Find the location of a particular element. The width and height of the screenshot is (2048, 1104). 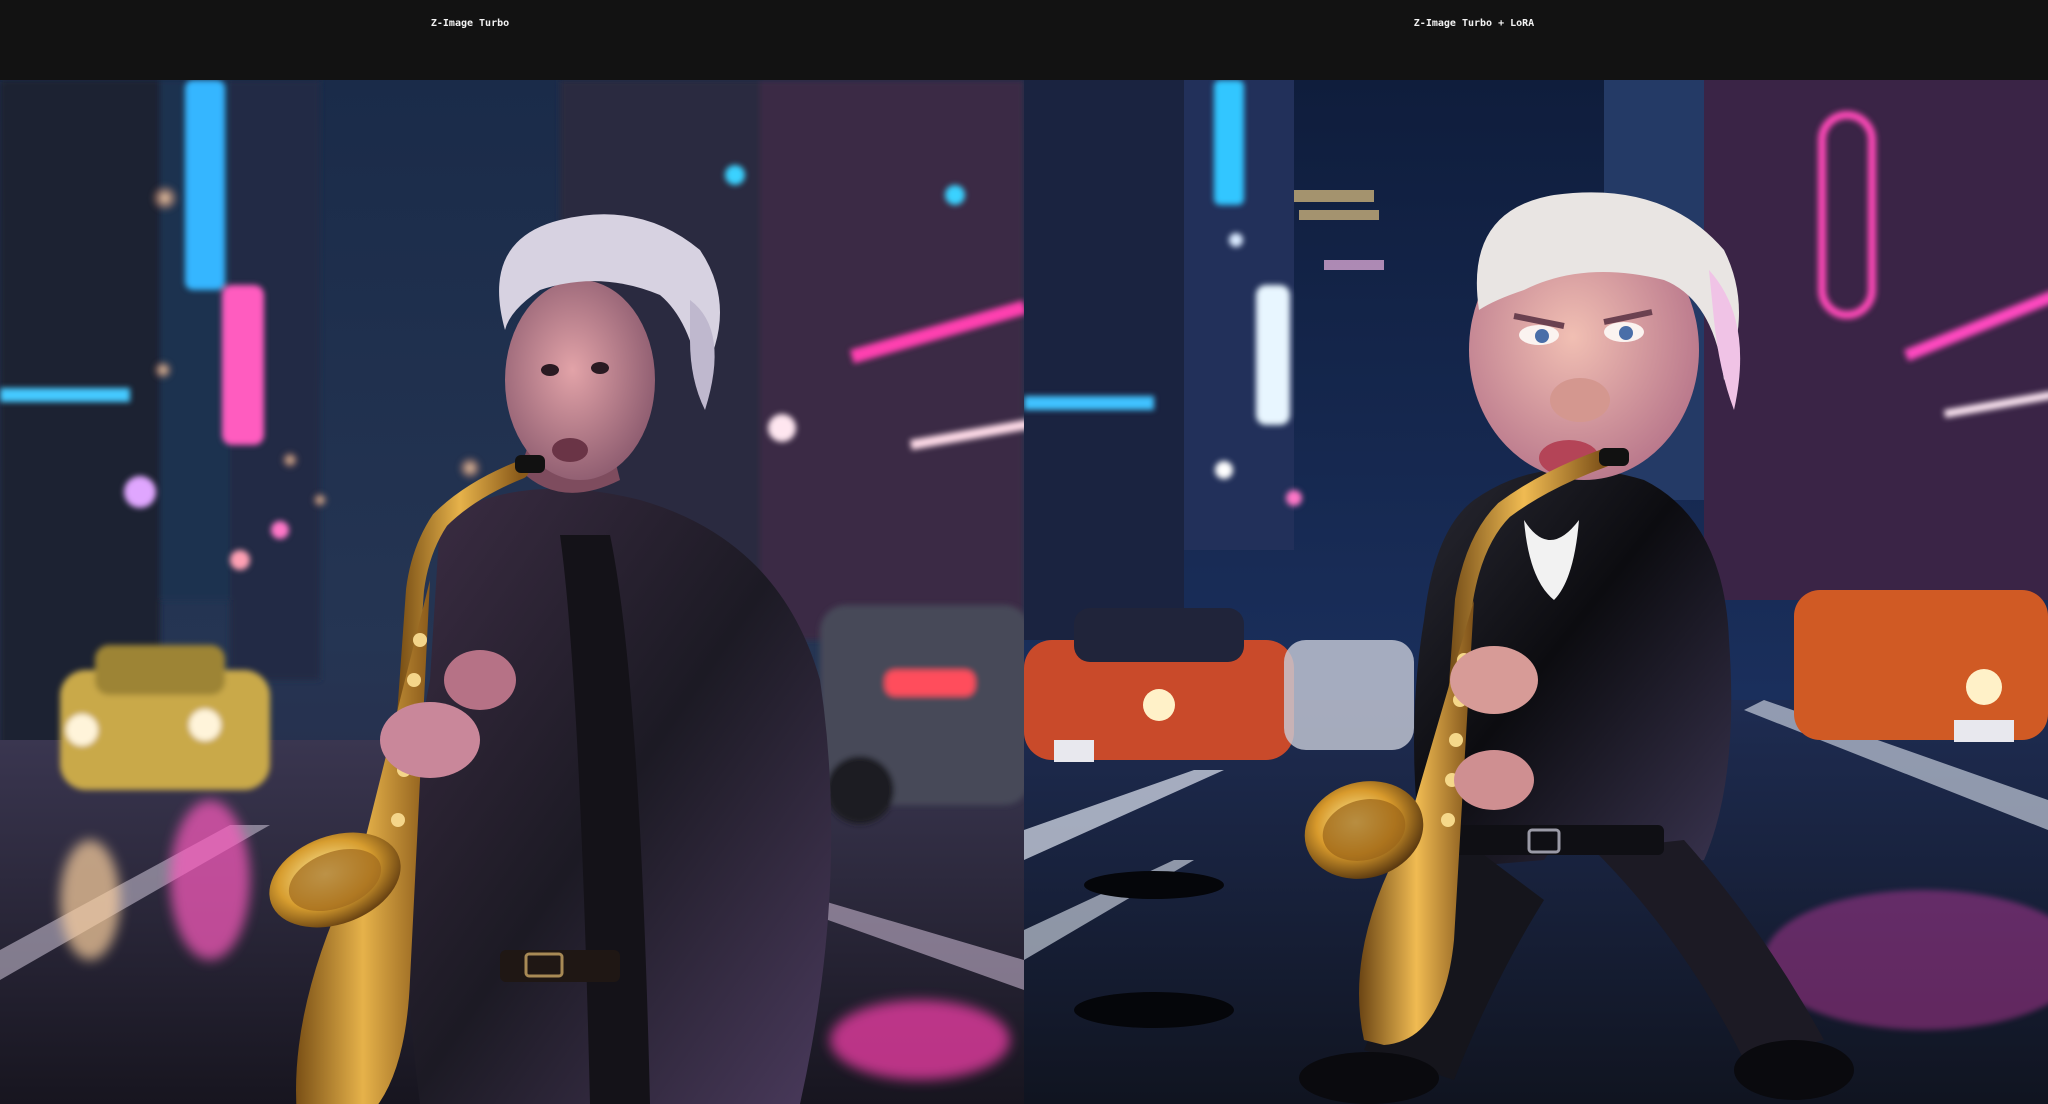

right-image-label: Z-Image Turbo + LoRA is located at coordinates (1474, 23).